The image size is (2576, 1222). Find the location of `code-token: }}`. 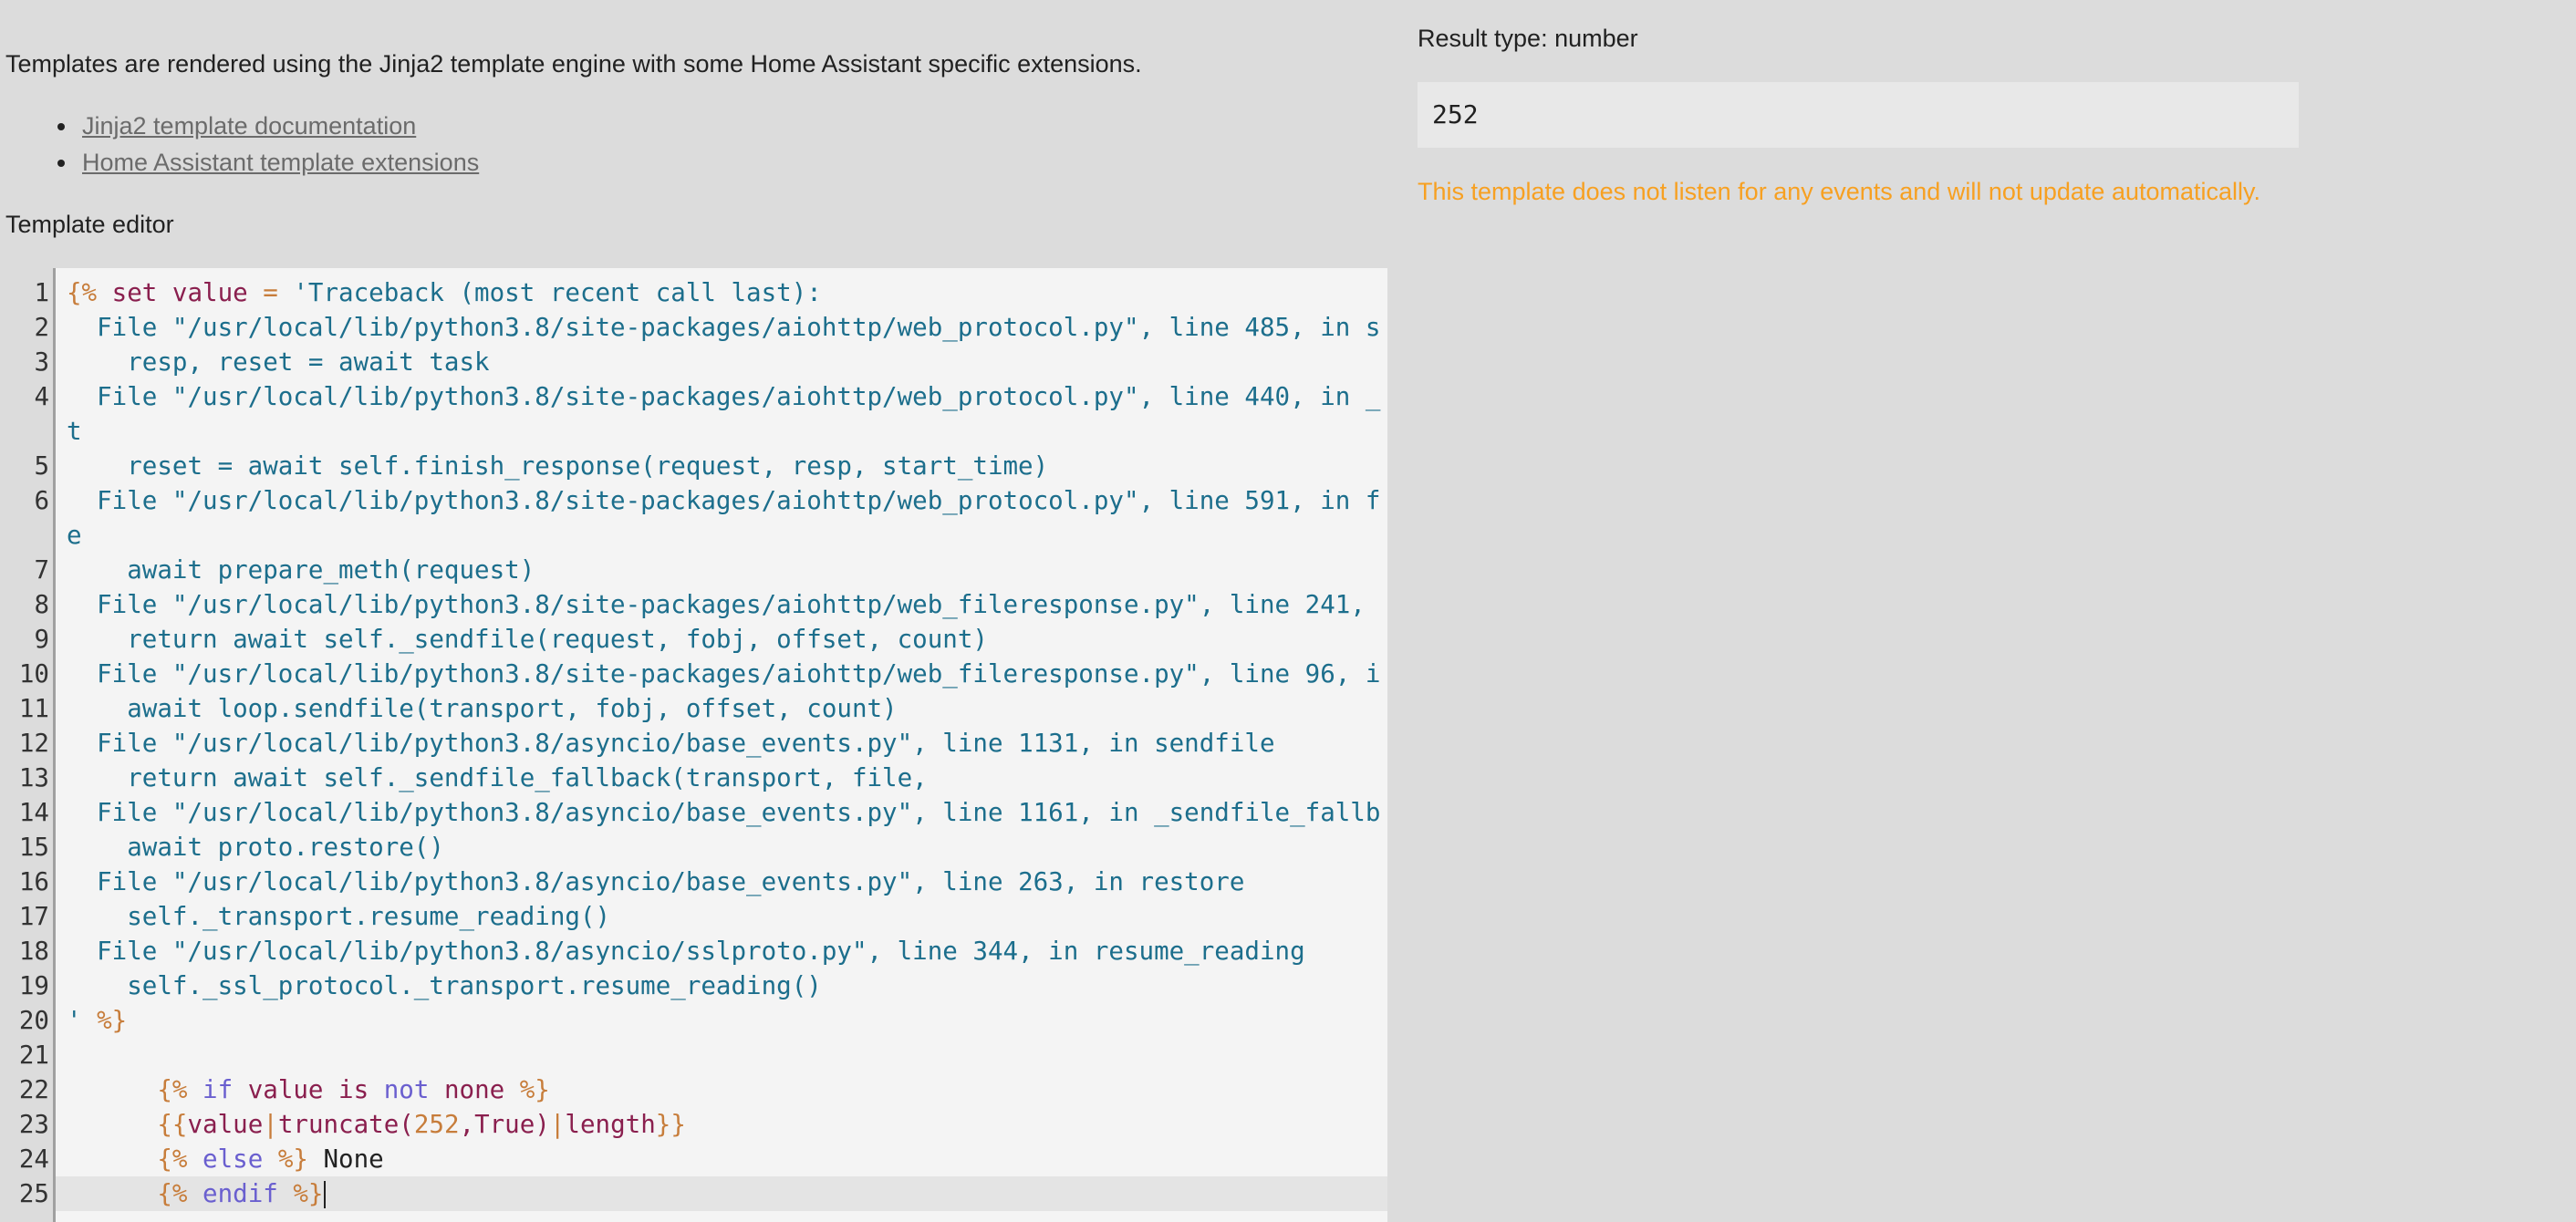

code-token: }} is located at coordinates (671, 1124).